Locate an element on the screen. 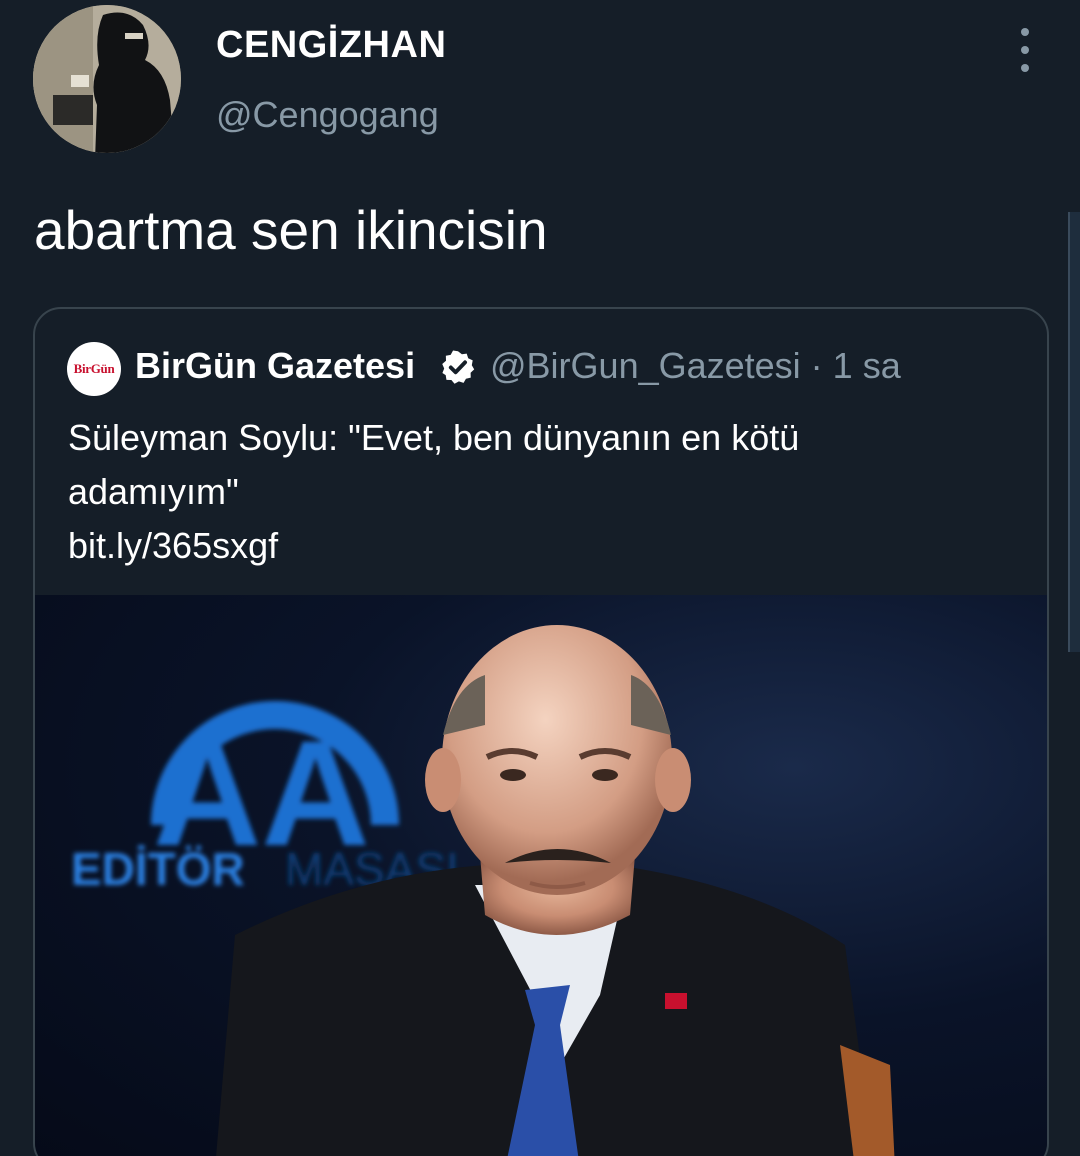  tweet-text: abartma sen ikincisin is located at coordinates (291, 230).